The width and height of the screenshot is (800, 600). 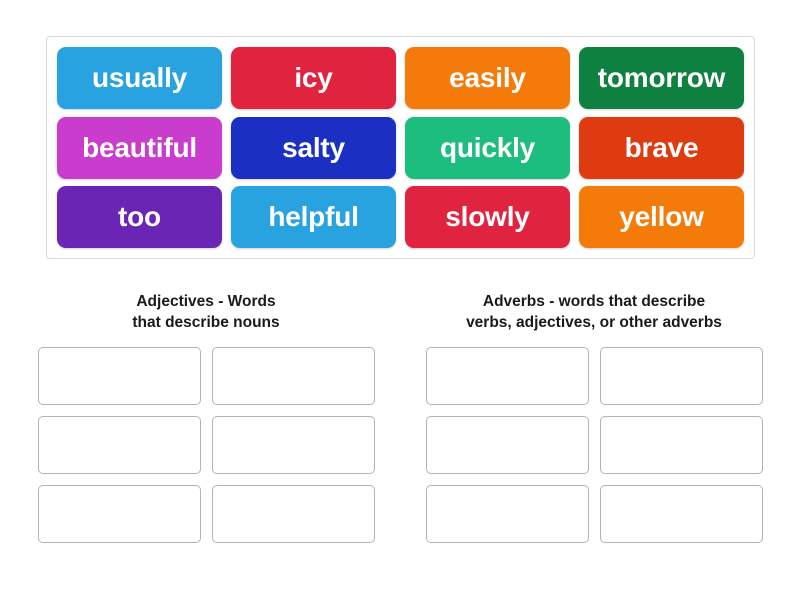 I want to click on word-tile-row: usually icy easily tomorrow, so click(x=400, y=78).